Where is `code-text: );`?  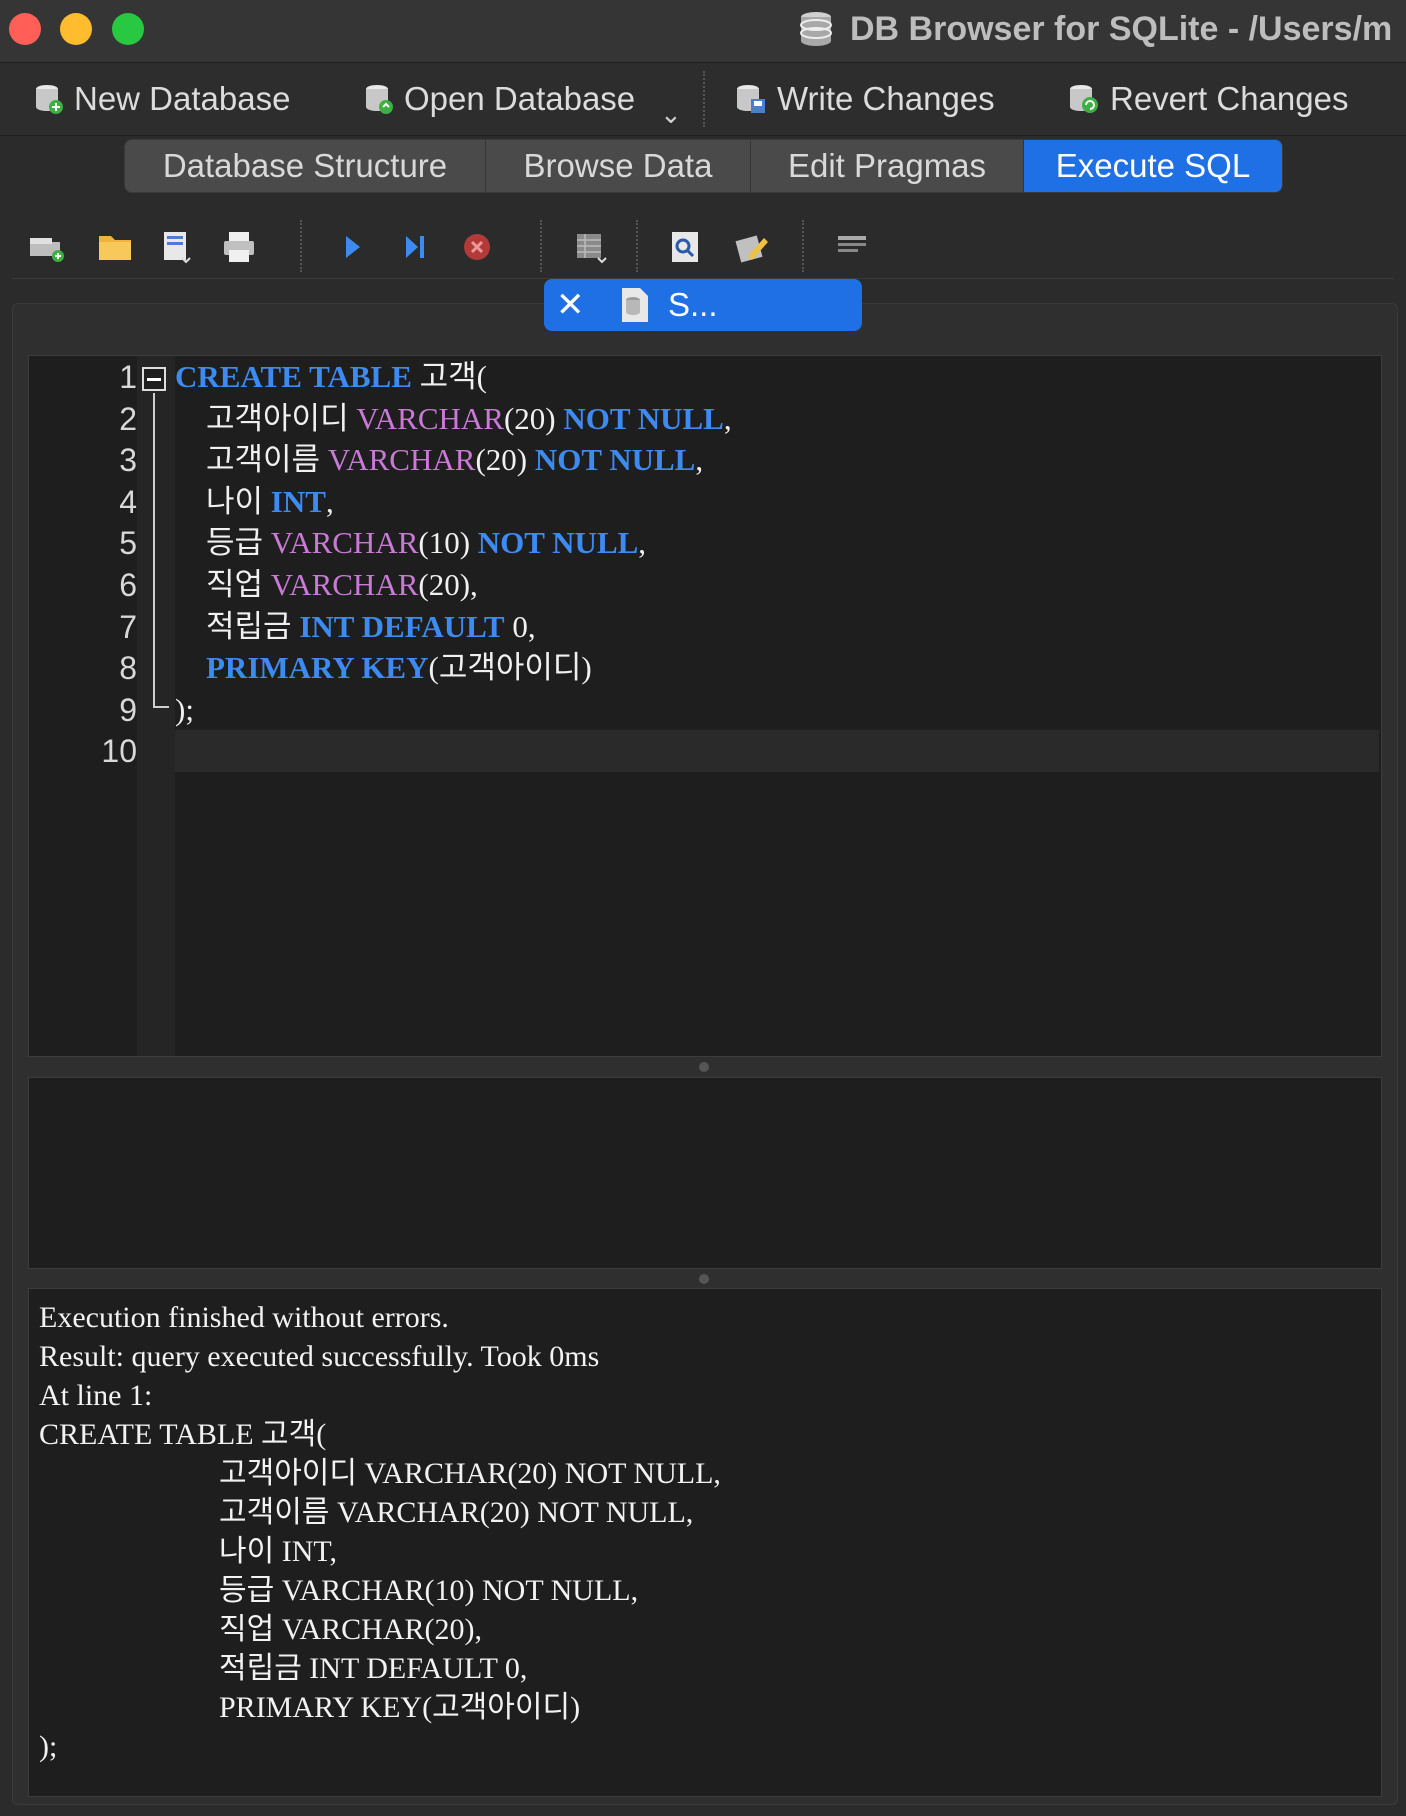
code-text: ); is located at coordinates (184, 709).